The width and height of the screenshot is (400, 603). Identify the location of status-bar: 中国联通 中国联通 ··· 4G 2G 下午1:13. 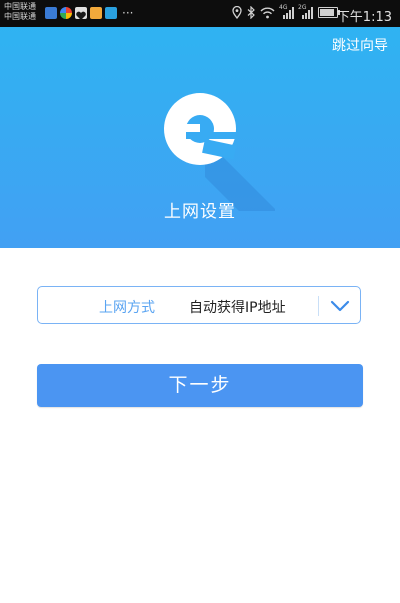
(200, 13).